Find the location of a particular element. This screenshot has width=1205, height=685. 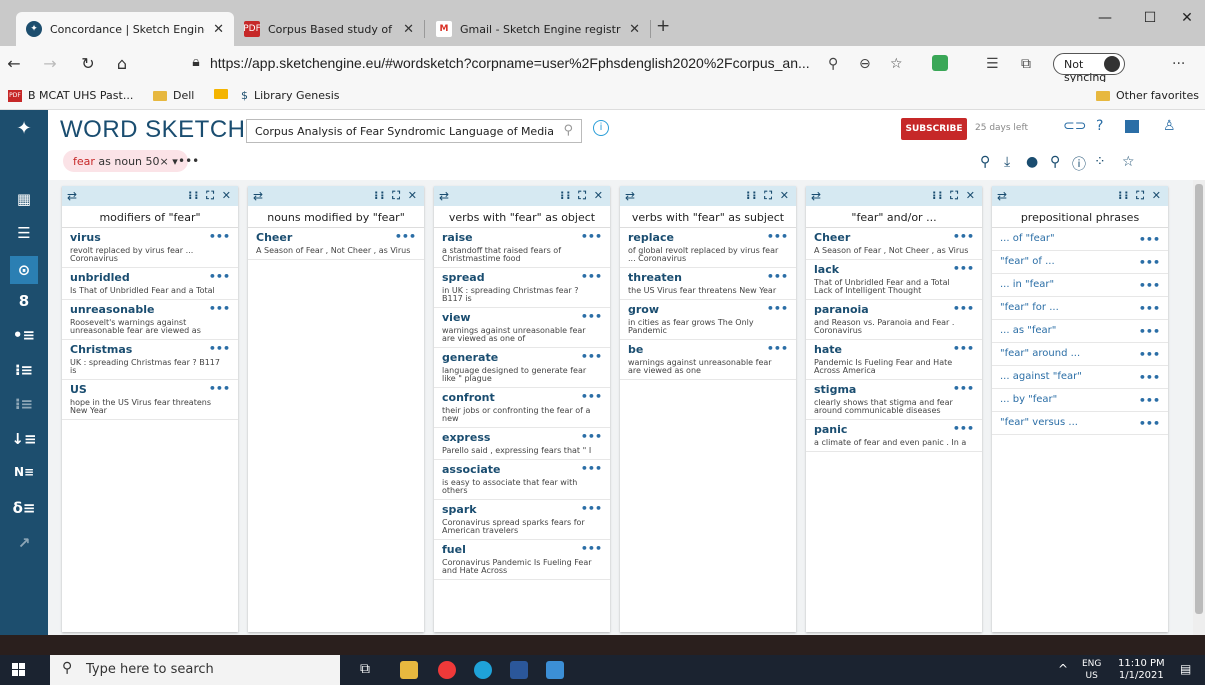

collocate-word: Cheer is located at coordinates (336, 237).